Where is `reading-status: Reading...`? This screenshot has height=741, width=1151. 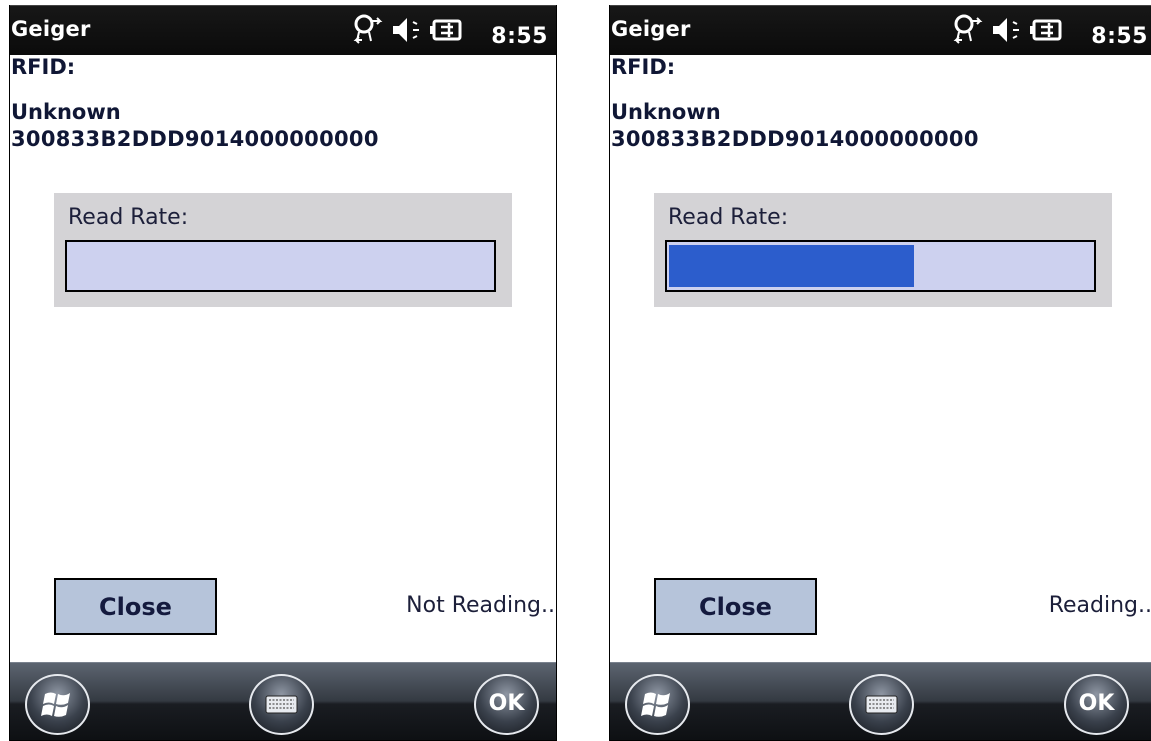
reading-status: Reading... is located at coordinates (1099, 605).